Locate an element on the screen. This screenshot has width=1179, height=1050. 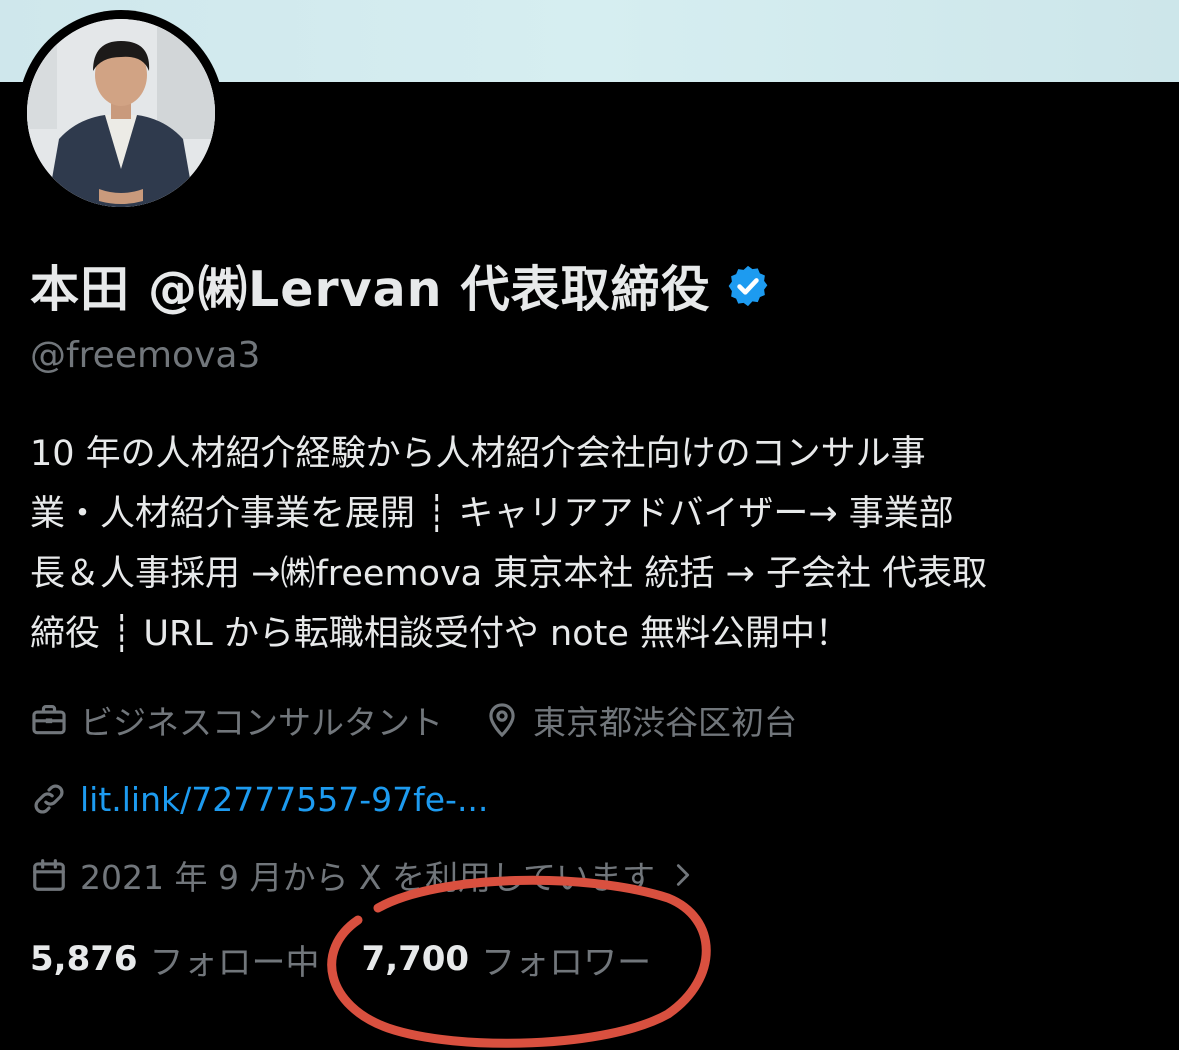
profile-handle: @freemova3 is located at coordinates (145, 355).